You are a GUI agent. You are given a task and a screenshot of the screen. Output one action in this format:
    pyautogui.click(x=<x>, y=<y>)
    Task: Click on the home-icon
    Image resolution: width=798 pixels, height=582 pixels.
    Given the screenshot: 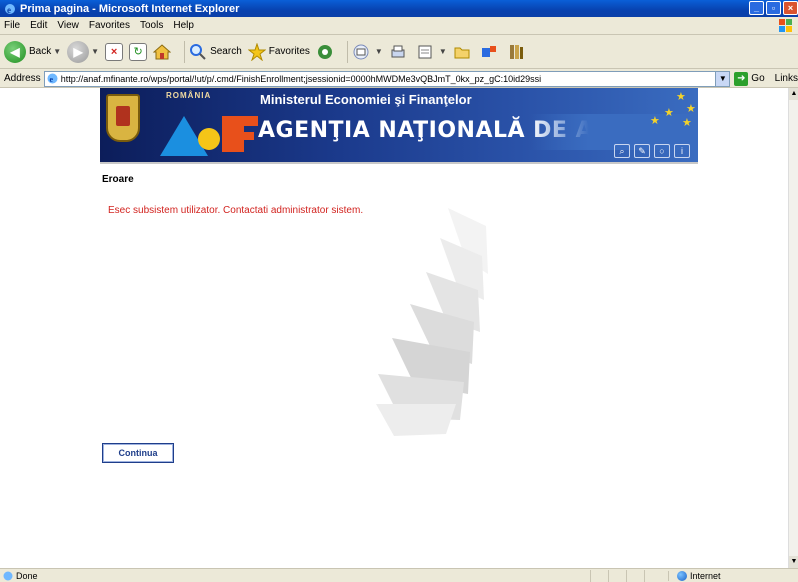 What is the action you would take?
    pyautogui.click(x=162, y=52)
    